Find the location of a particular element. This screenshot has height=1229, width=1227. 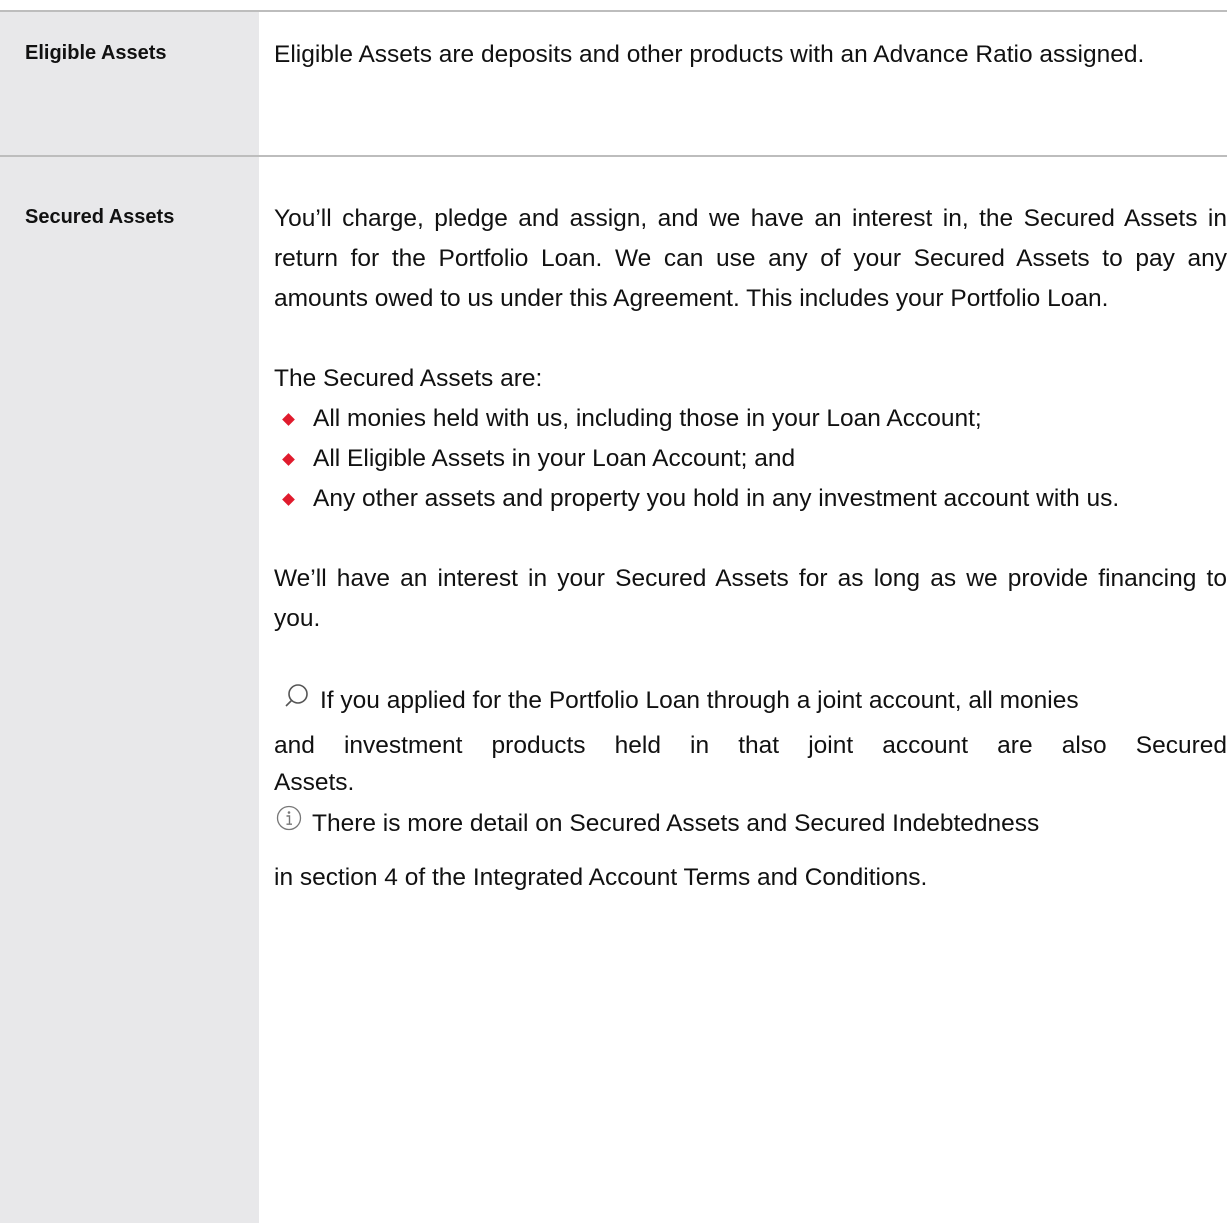

term-label: Eligible Assets is located at coordinates (96, 53).